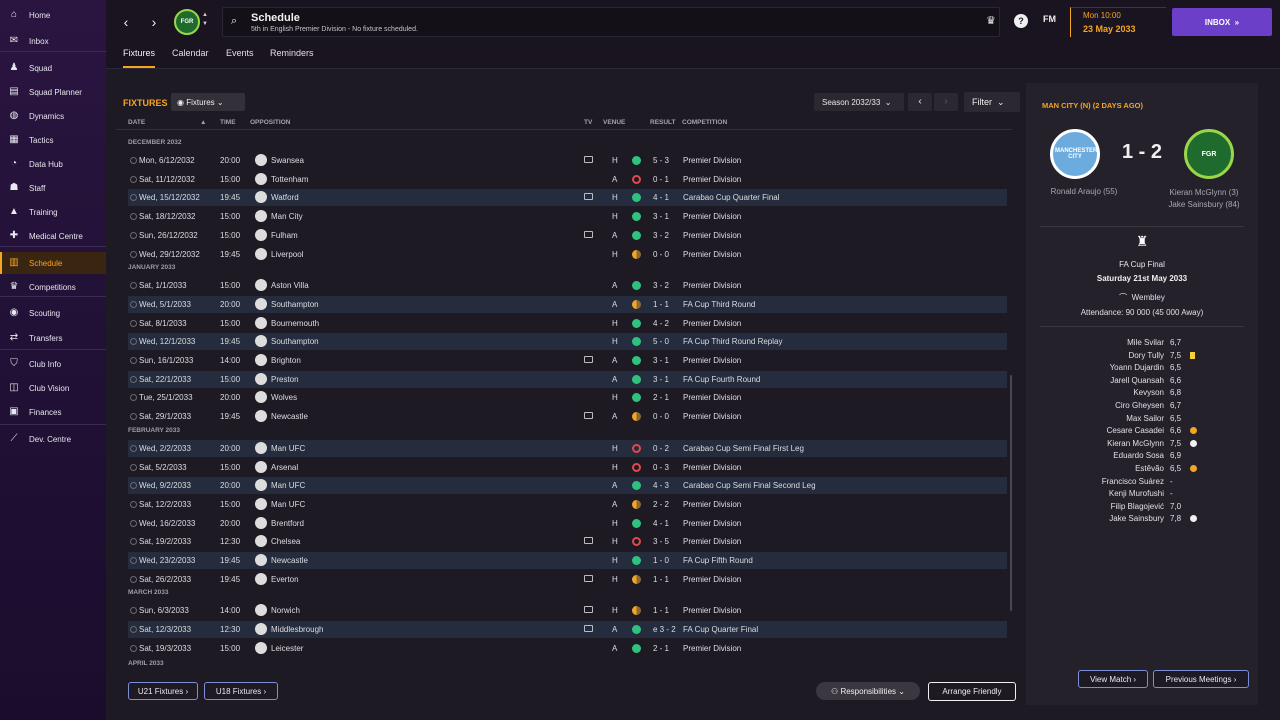 Image resolution: width=1280 pixels, height=720 pixels. What do you see at coordinates (53, 116) in the screenshot?
I see `sidebar-item-dynamics: ◍ Dynamics` at bounding box center [53, 116].